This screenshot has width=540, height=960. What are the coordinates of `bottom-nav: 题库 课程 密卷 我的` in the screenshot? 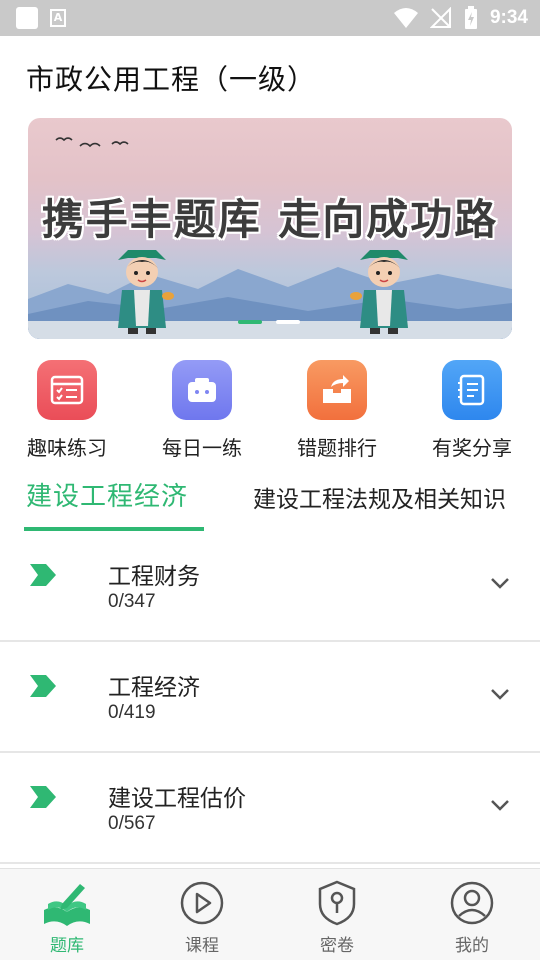 It's located at (270, 914).